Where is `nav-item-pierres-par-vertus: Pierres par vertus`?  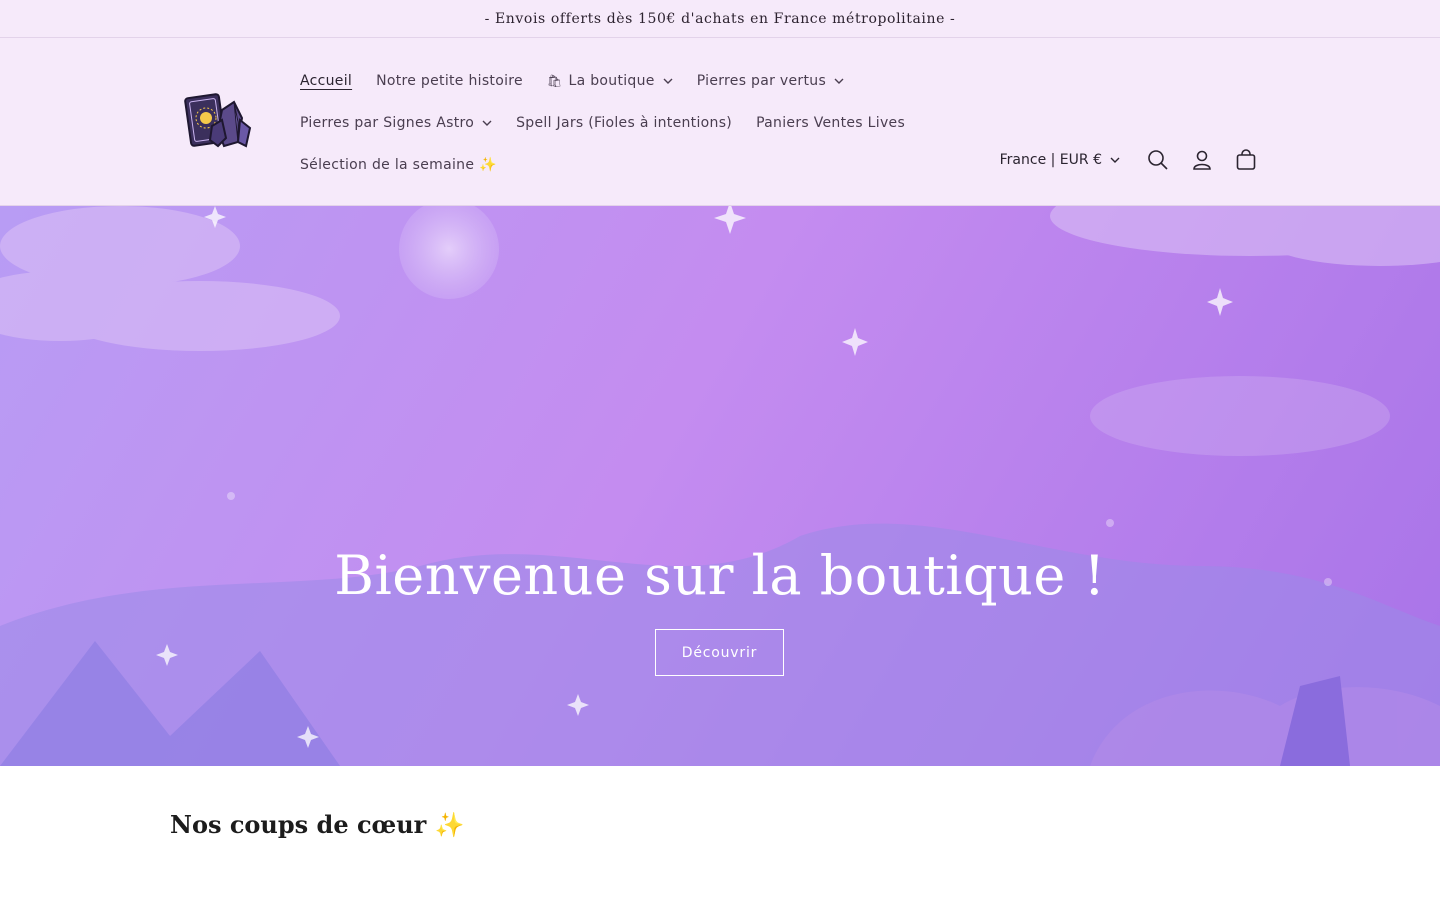 nav-item-pierres-par-vertus: Pierres par vertus is located at coordinates (770, 81).